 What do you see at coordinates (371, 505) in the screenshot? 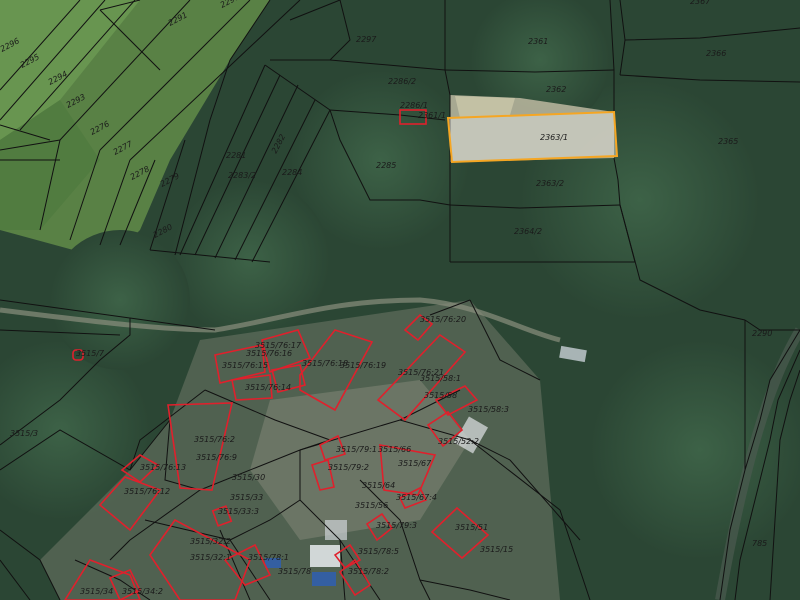
I see `parcel-label: 3515/56` at bounding box center [371, 505].